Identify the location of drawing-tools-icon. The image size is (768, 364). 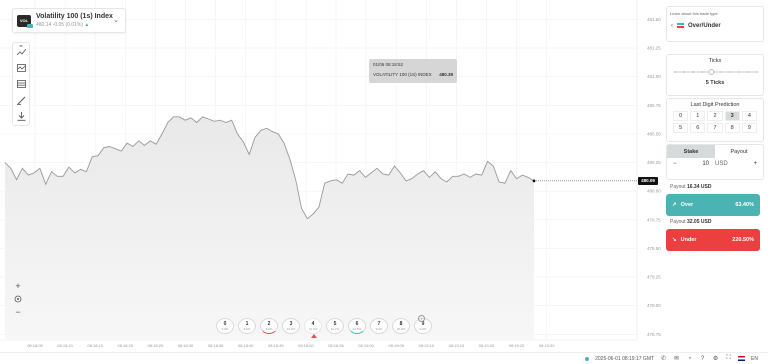
(21, 100).